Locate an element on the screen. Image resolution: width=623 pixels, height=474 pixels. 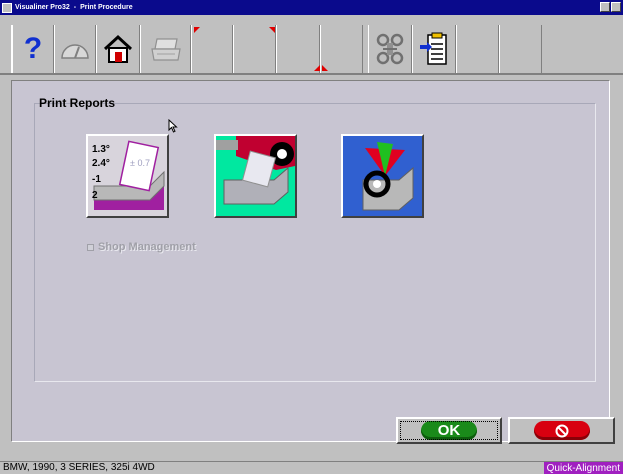
maximize-button is located at coordinates (616, 7).